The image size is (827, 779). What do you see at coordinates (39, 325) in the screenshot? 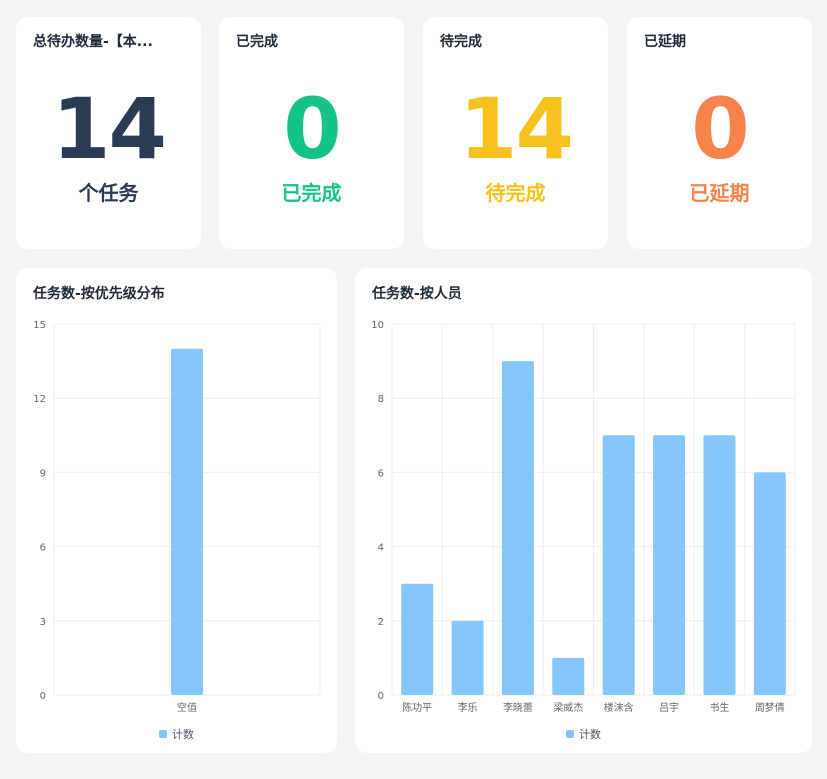
I see `y-tick-label: 15` at bounding box center [39, 325].